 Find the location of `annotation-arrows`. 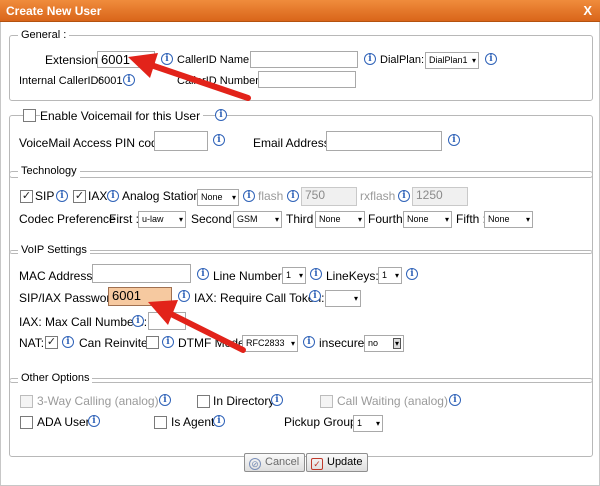

annotation-arrows is located at coordinates (189, 203).